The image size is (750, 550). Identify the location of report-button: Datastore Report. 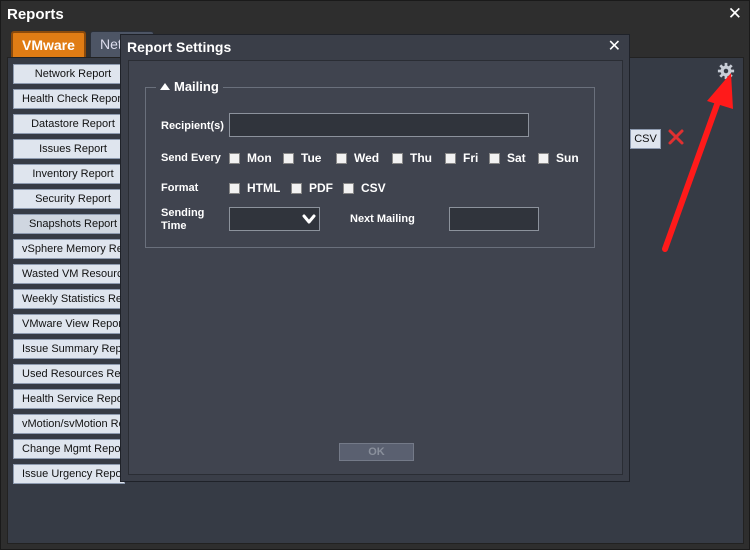
(69, 124).